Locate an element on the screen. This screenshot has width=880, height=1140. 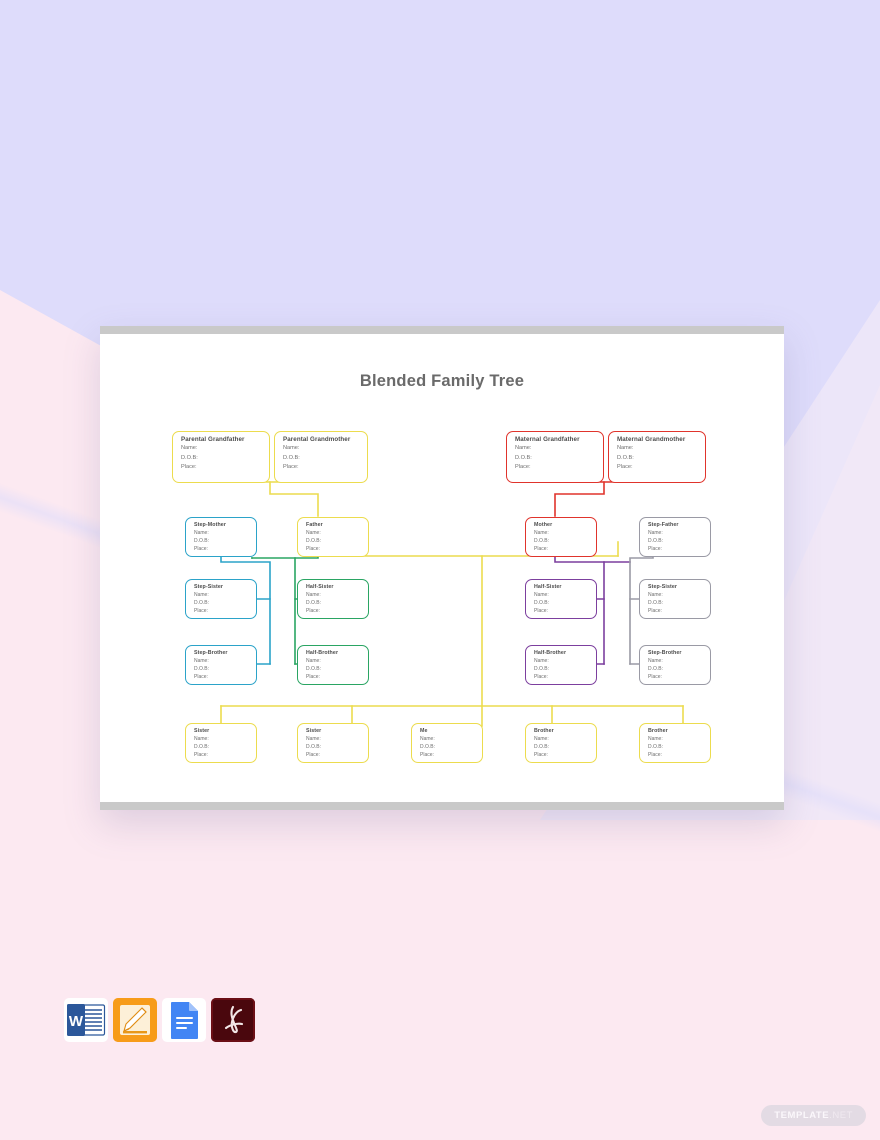
node-step-mother: Step-Mother Name: D.O.B: Place: is located at coordinates (221, 537).